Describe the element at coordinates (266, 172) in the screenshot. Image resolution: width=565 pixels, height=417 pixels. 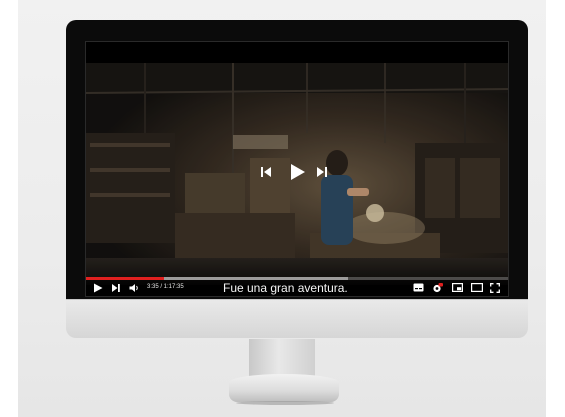
I see `previous-icon` at that location.